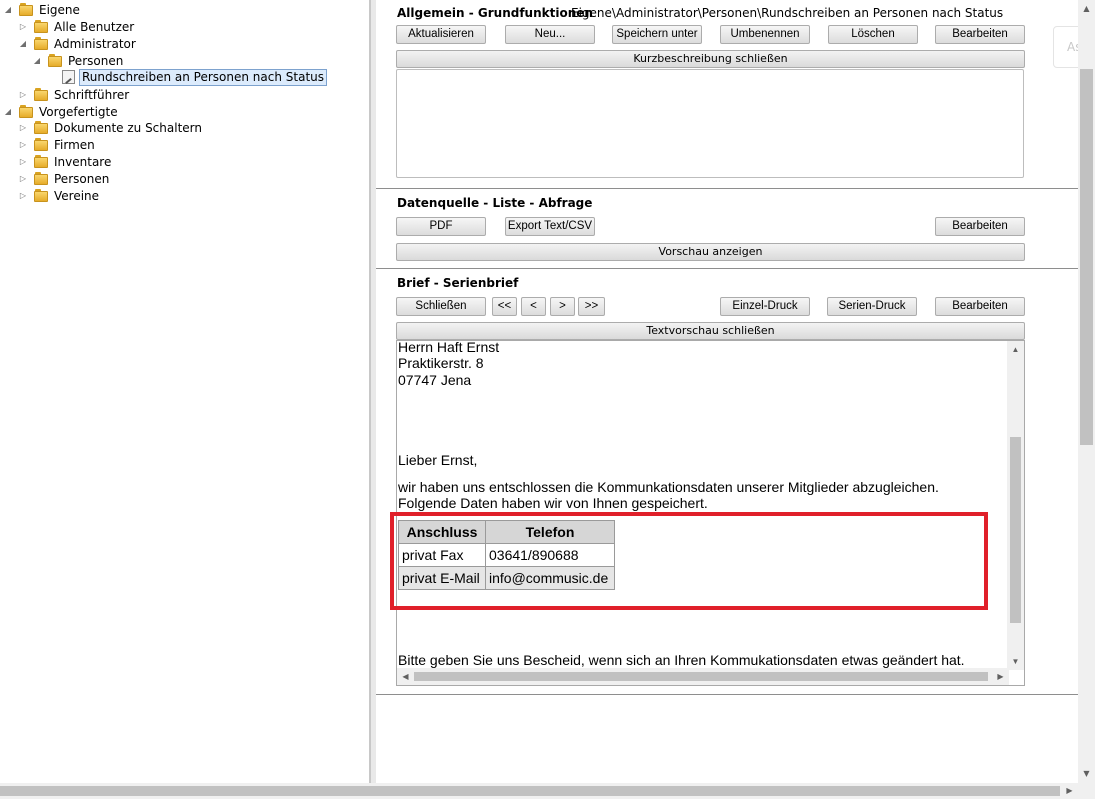 Image resolution: width=1095 pixels, height=799 pixels. What do you see at coordinates (95, 44) in the screenshot?
I see `tree-node-label: Administrator` at bounding box center [95, 44].